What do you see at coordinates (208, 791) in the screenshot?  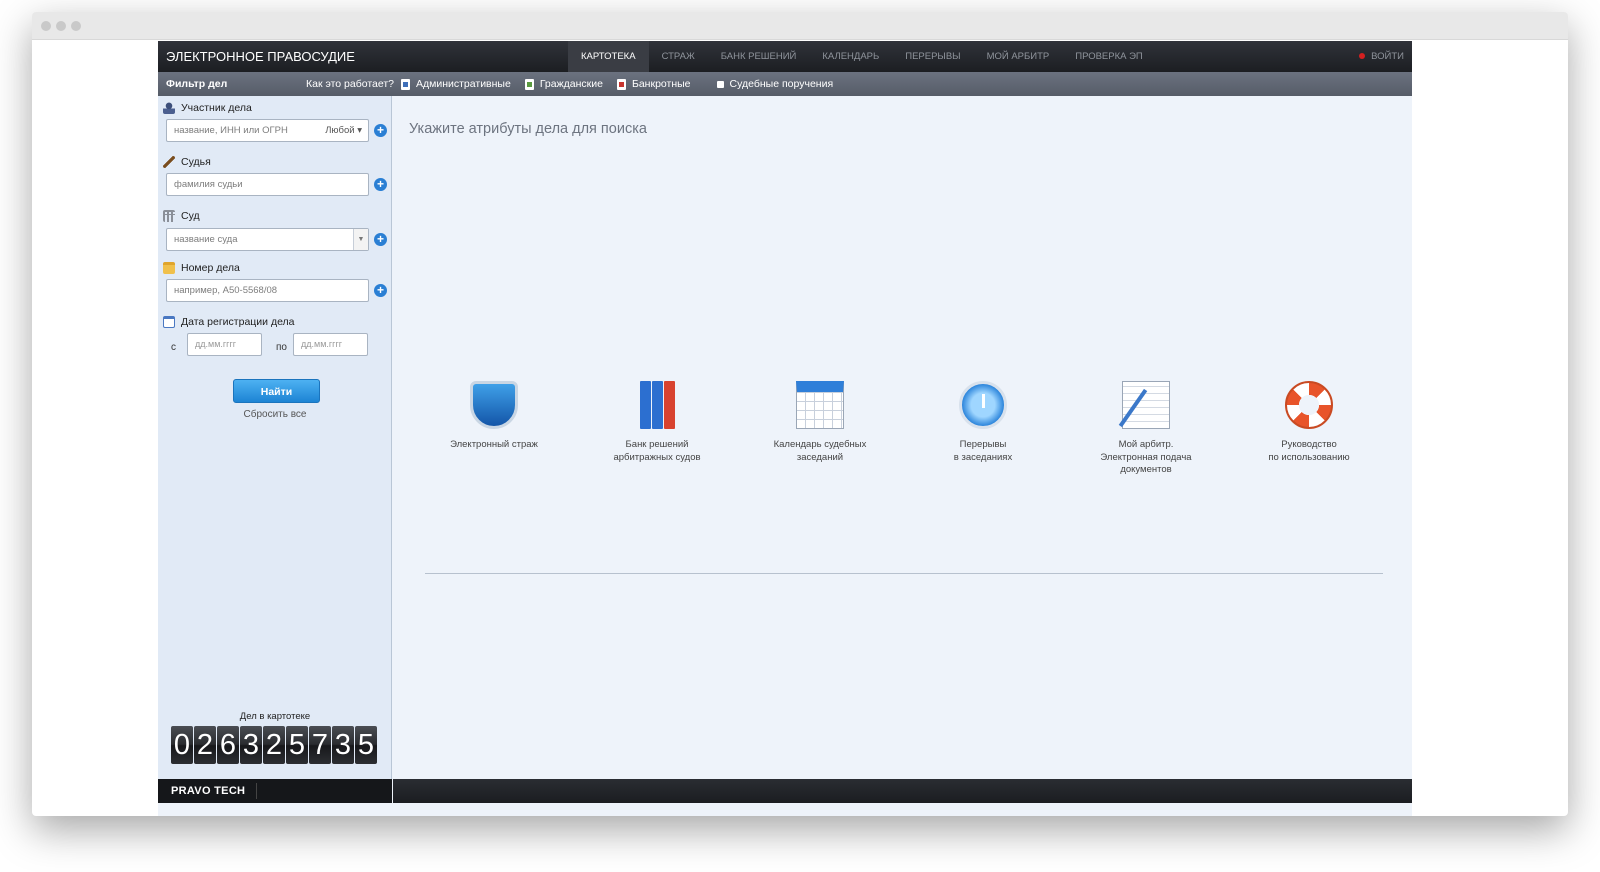 I see `pravo-tech-logo: PRAVO TECH` at bounding box center [208, 791].